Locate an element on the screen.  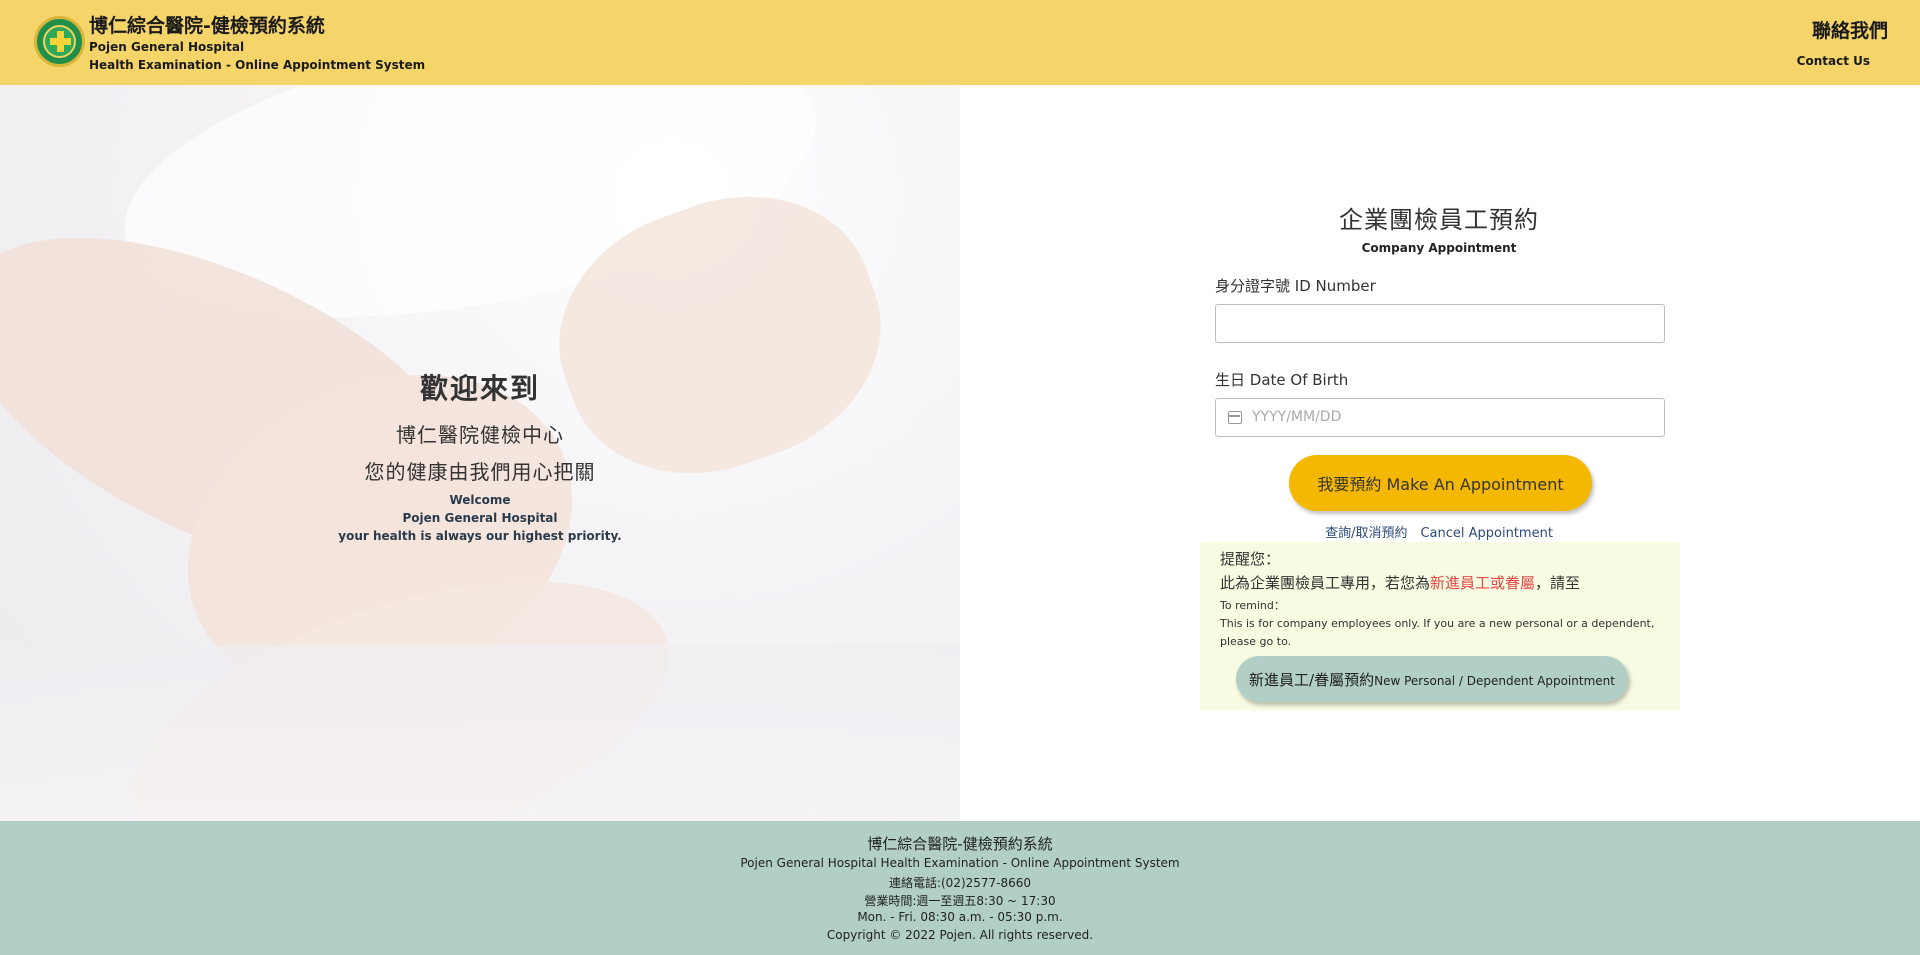
welcome-en-2: Pojen General Hospital is located at coordinates (480, 518).